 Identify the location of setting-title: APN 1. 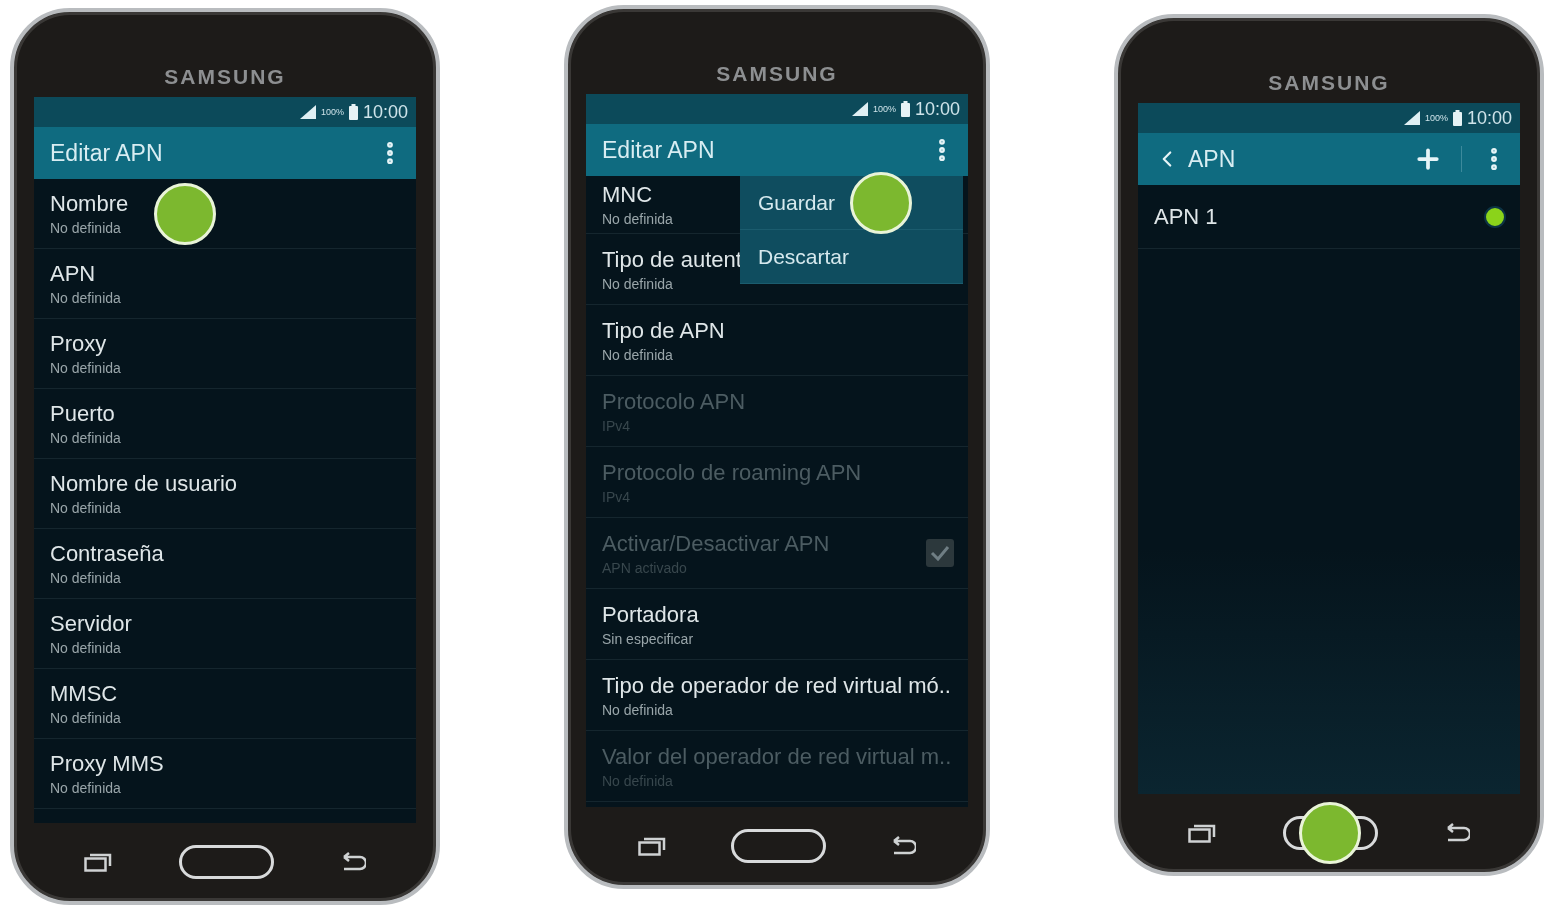
(1186, 216).